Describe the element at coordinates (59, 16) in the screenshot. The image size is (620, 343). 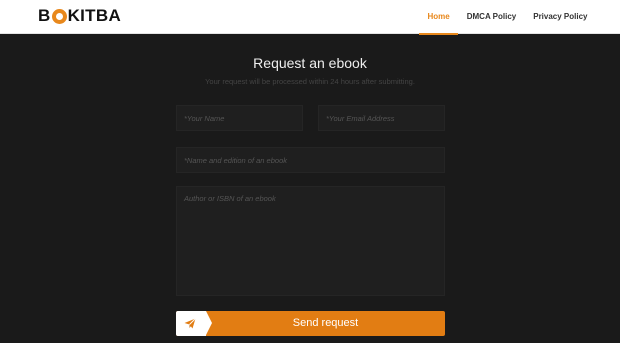
I see `logo-ring-icon` at that location.